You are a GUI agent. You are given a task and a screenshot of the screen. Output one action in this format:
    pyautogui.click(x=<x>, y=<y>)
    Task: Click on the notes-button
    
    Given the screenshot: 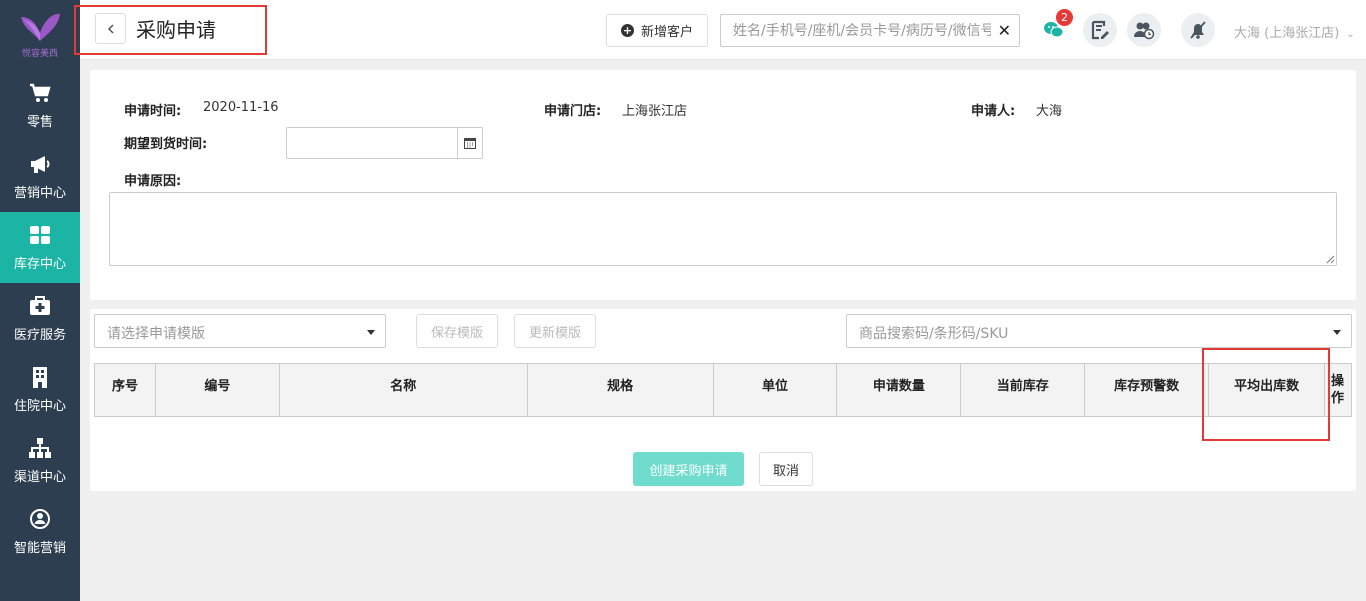 What is the action you would take?
    pyautogui.click(x=1100, y=30)
    